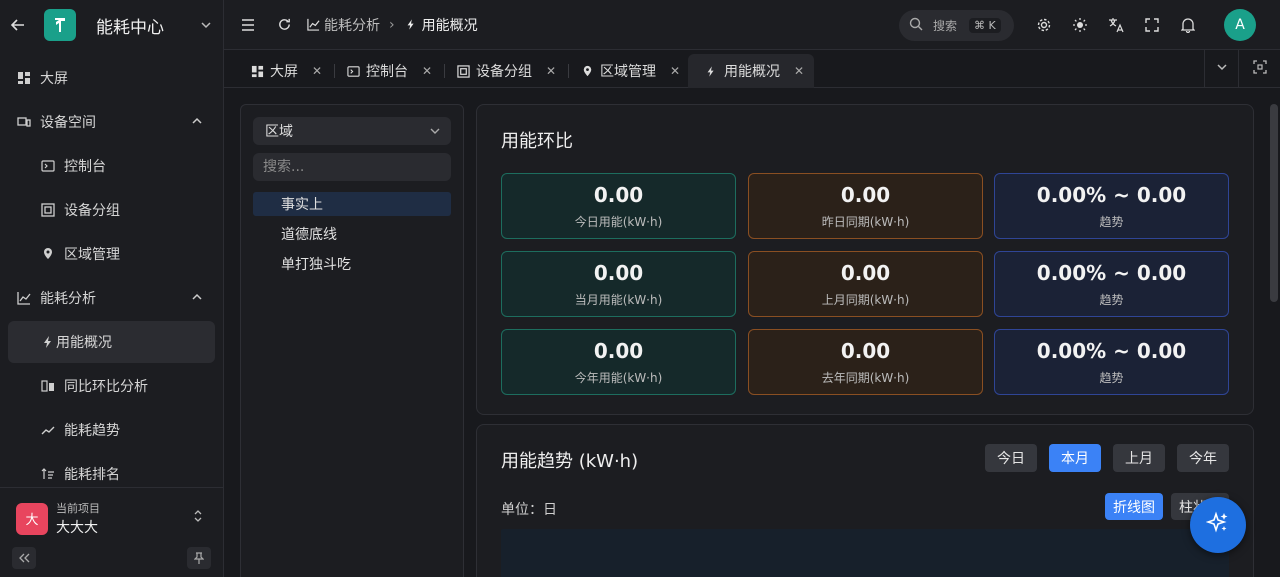 The image size is (1280, 577). I want to click on fullscreen-icon, so click(1152, 25).